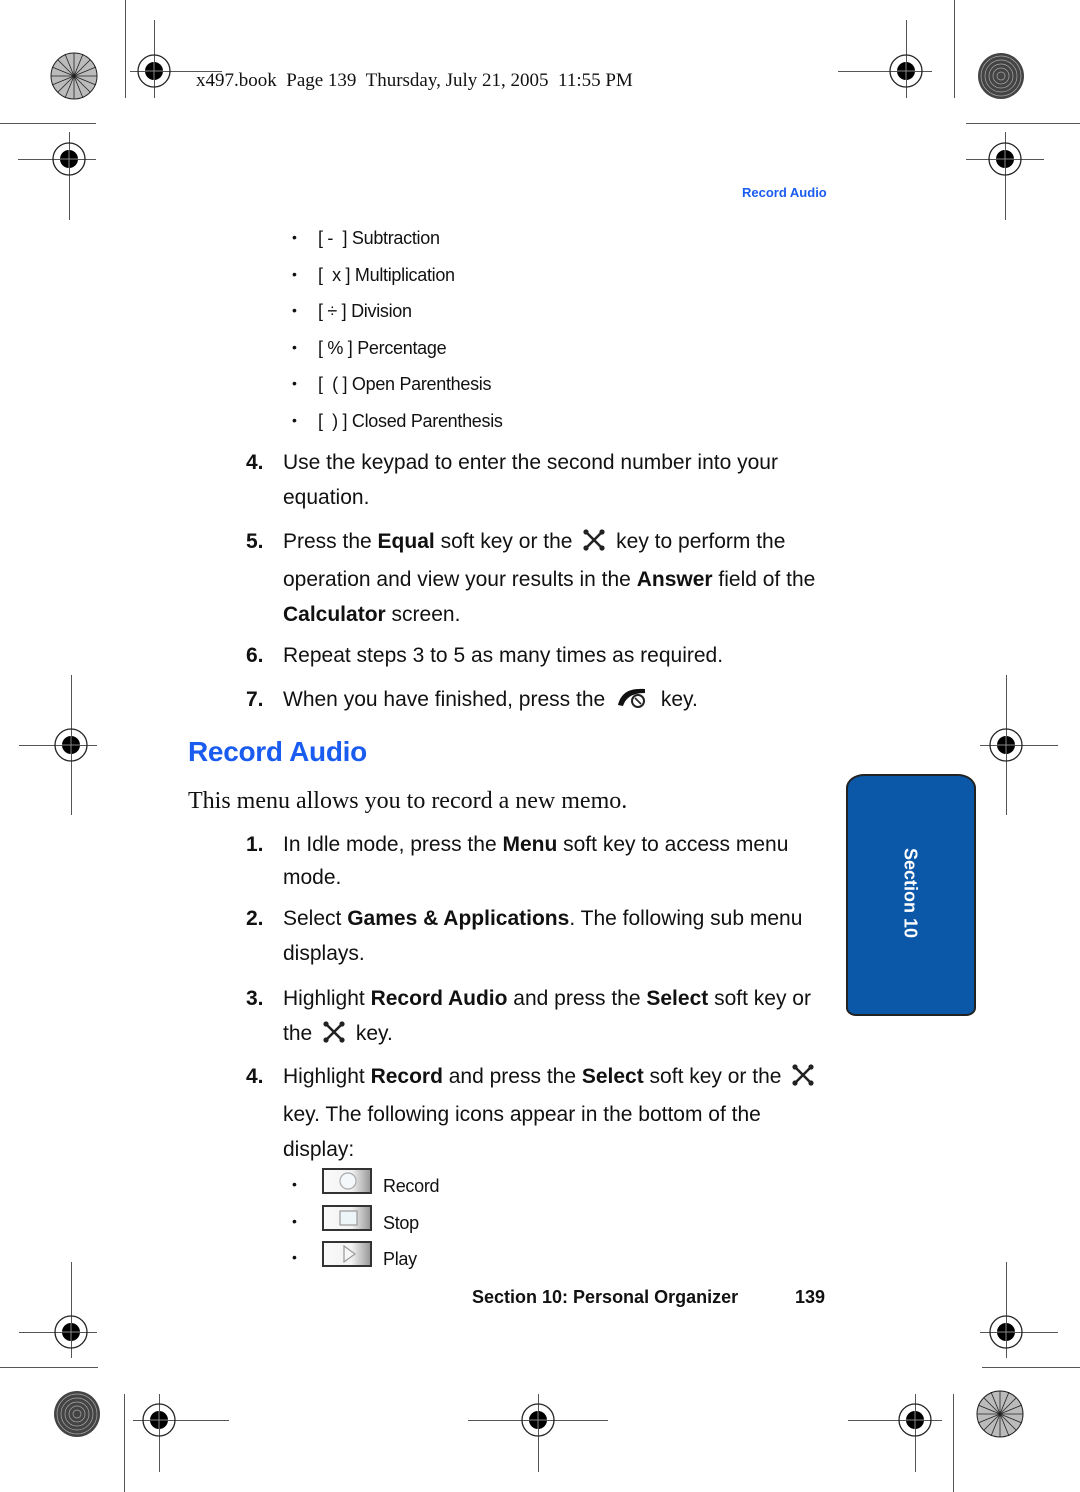 This screenshot has height=1492, width=1080. Describe the element at coordinates (764, 579) in the screenshot. I see `step-text-run: field of the` at that location.